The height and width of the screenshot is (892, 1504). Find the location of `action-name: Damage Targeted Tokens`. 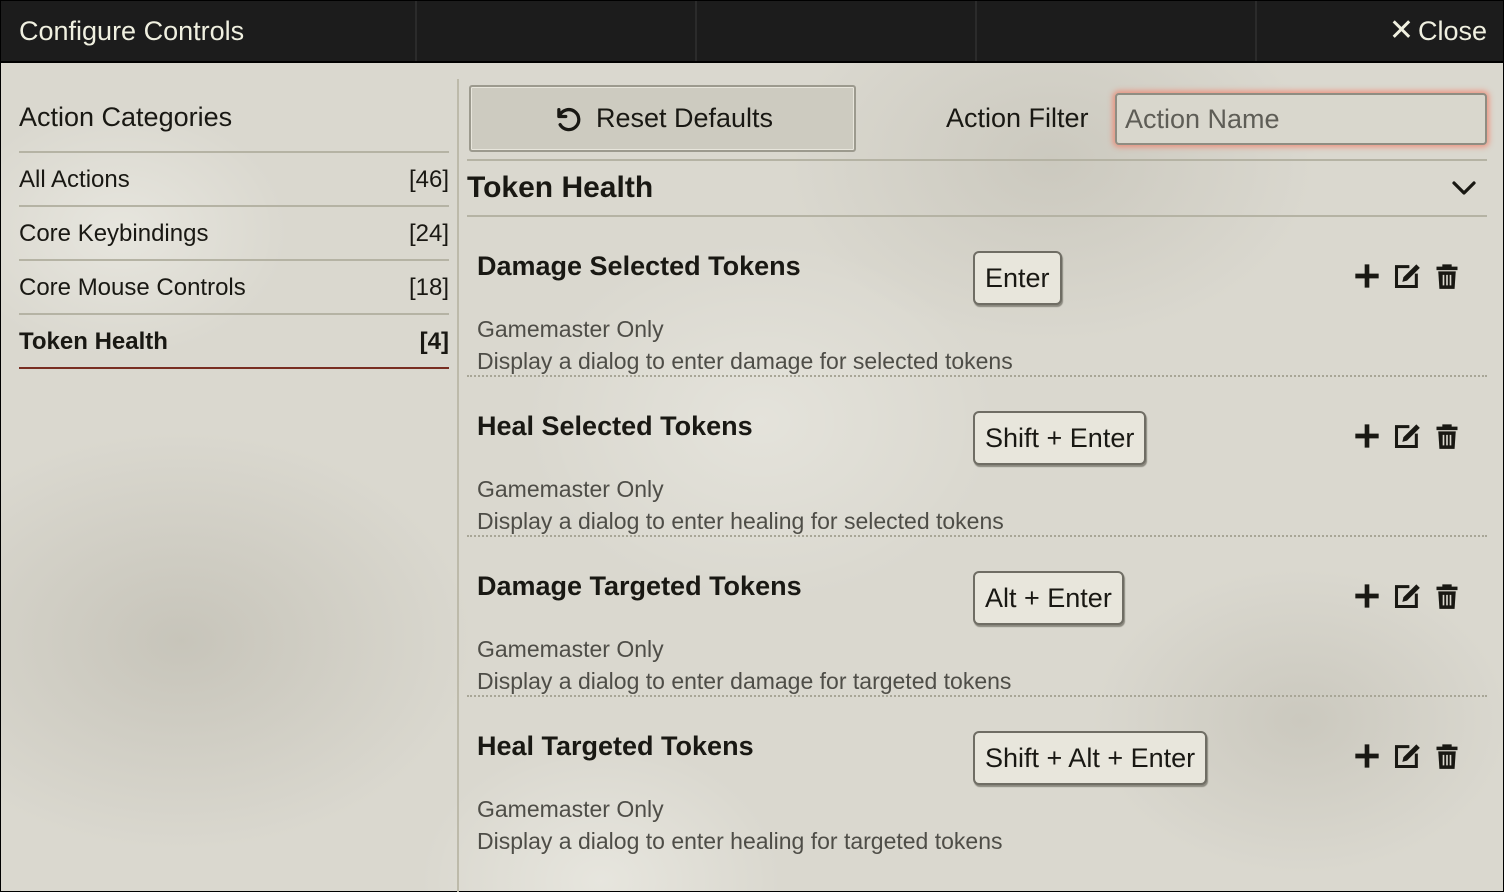

action-name: Damage Targeted Tokens is located at coordinates (639, 586).